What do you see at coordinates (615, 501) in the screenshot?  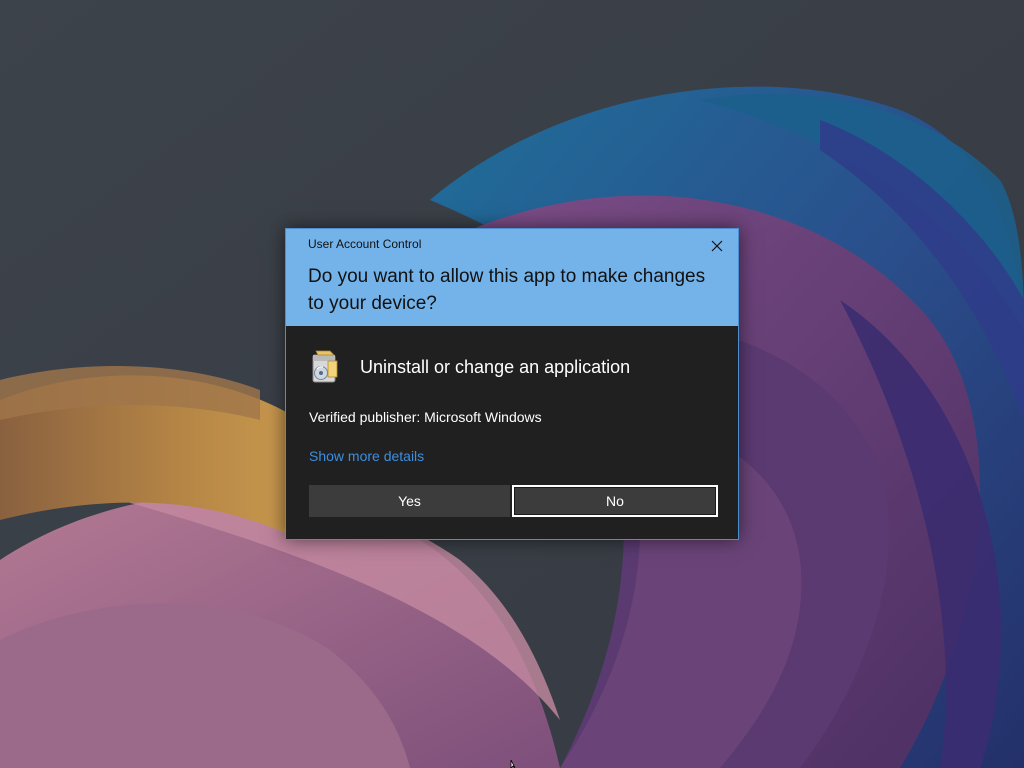 I see `no-button: No` at bounding box center [615, 501].